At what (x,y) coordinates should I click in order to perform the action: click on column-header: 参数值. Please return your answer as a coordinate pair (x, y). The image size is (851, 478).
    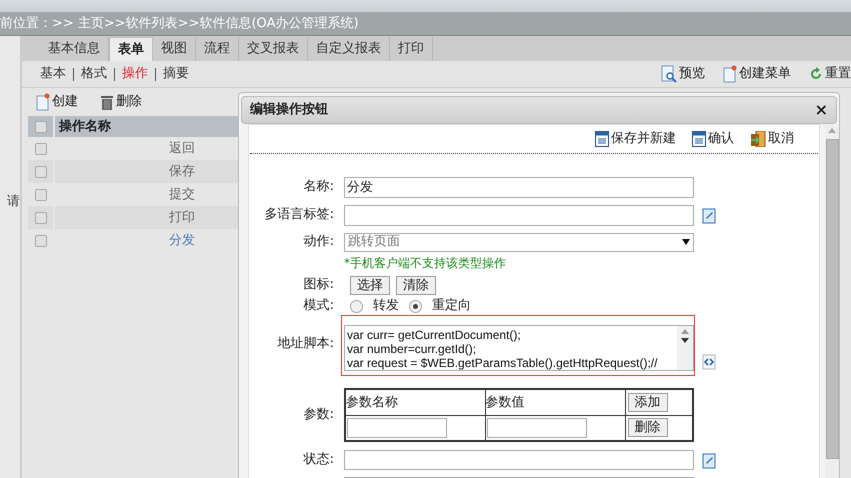
    Looking at the image, I should click on (555, 402).